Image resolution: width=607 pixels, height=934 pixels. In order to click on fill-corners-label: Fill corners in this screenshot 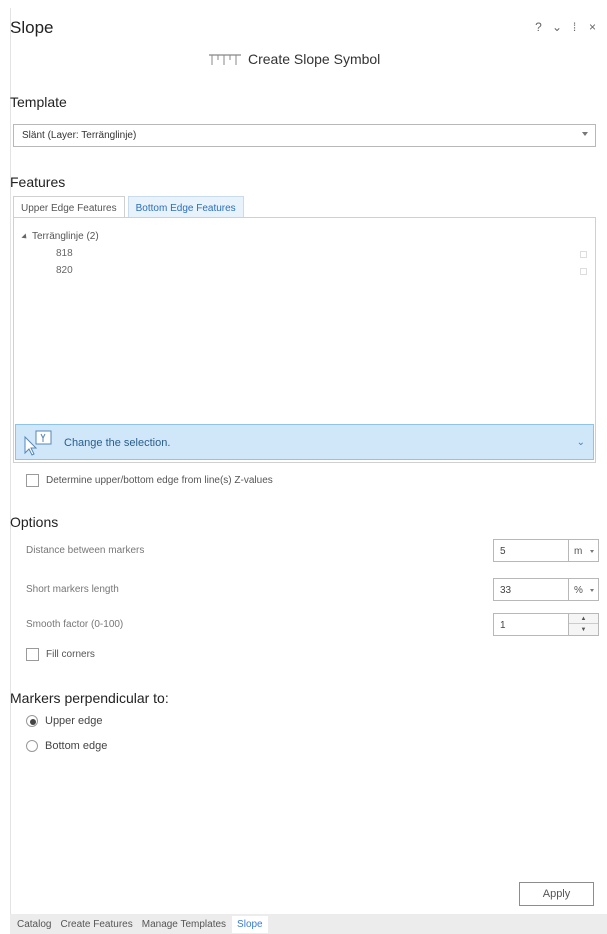, I will do `click(70, 654)`.